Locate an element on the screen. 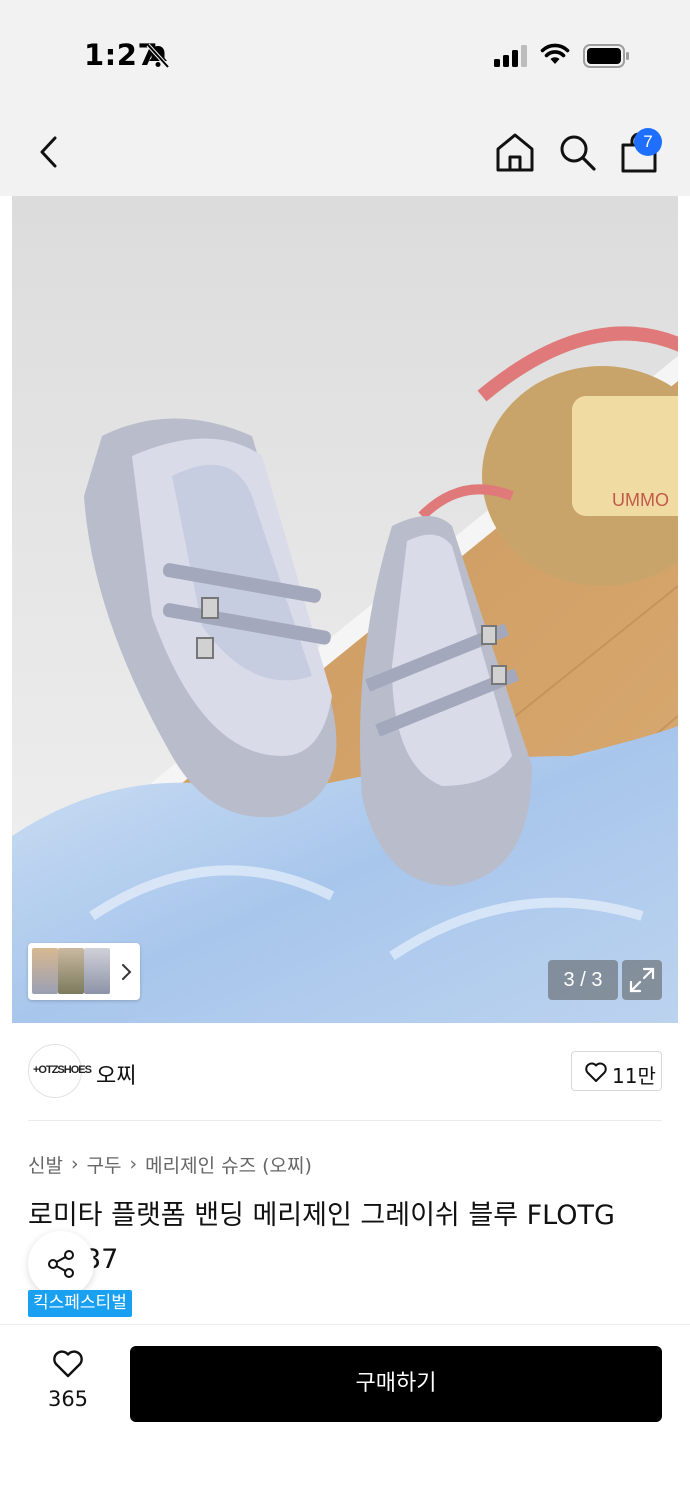  cart-count-badge: 7 is located at coordinates (648, 142).